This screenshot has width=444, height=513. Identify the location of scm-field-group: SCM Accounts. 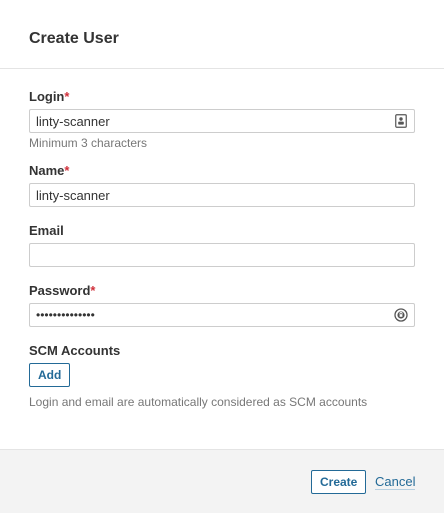
(222, 351).